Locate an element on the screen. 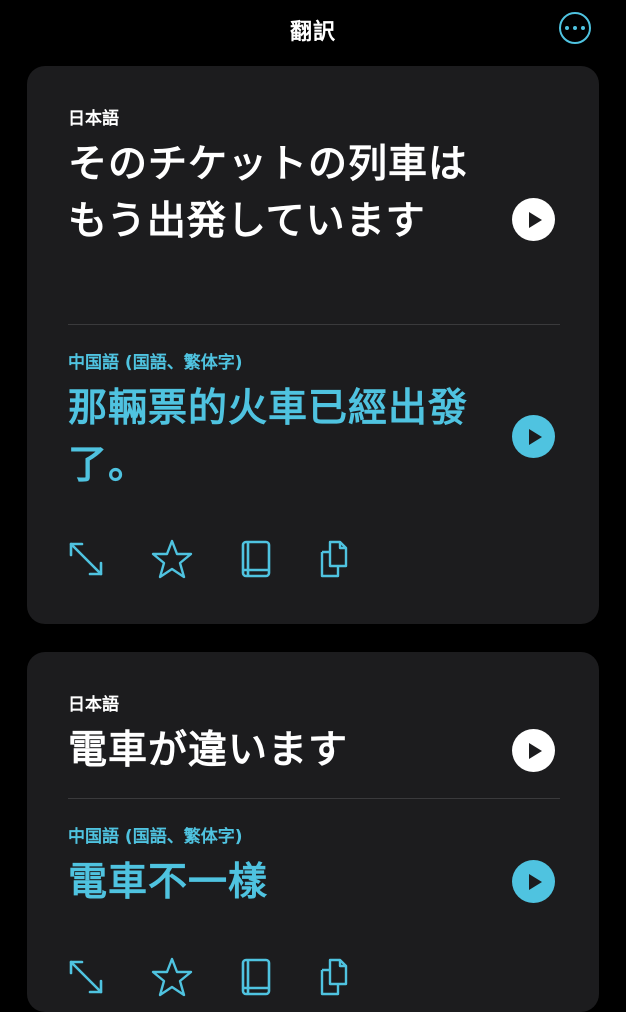  source-phrase: 電車が違います is located at coordinates (208, 750).